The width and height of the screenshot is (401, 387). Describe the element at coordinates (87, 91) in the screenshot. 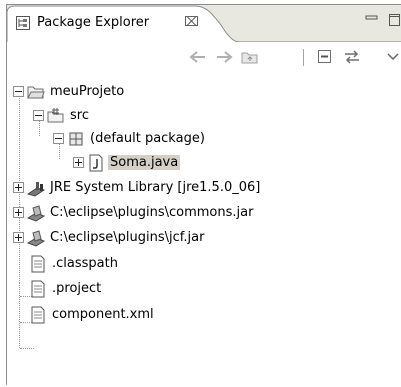

I see `tree-item-label: meuProjeto` at that location.